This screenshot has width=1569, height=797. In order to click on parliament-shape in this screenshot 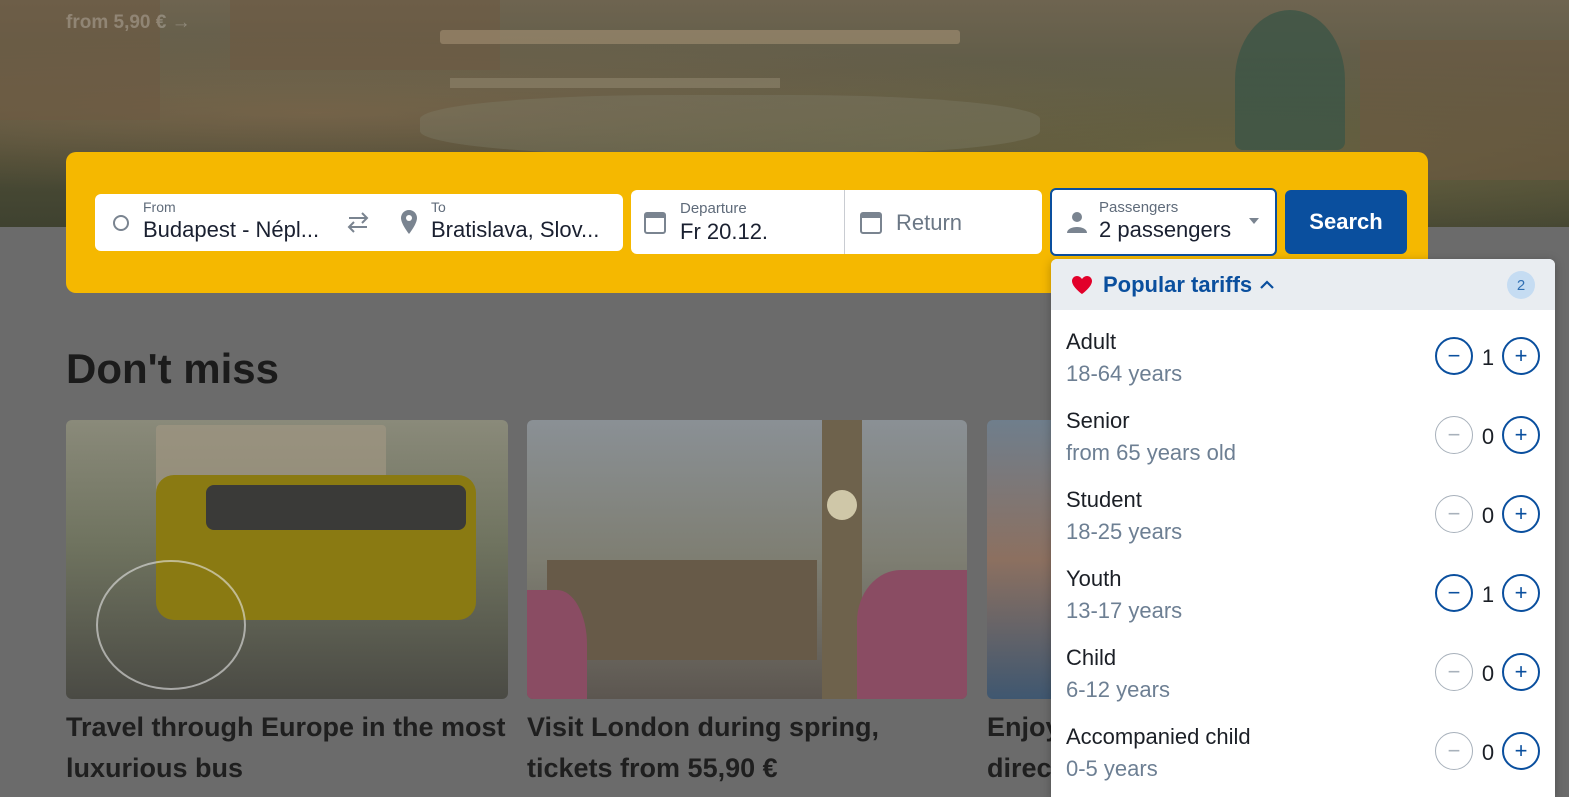, I will do `click(682, 610)`.